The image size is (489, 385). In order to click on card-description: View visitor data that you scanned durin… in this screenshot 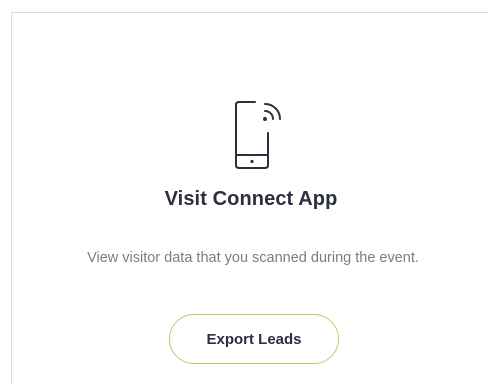, I will do `click(253, 258)`.